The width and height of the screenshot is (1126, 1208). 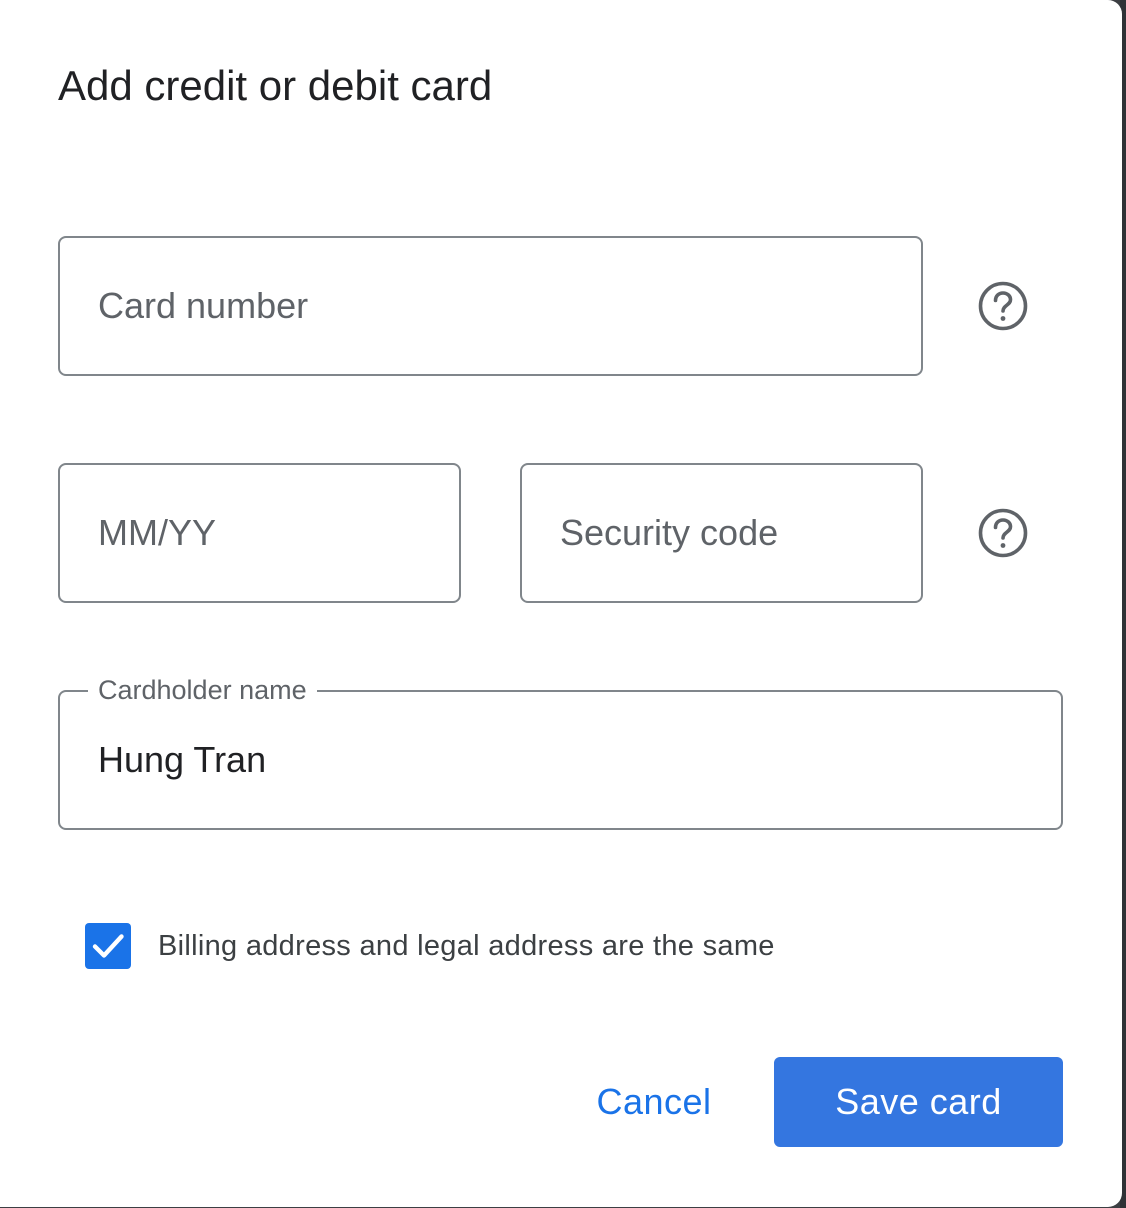 What do you see at coordinates (203, 305) in the screenshot?
I see `card-number-placeholder: Card number` at bounding box center [203, 305].